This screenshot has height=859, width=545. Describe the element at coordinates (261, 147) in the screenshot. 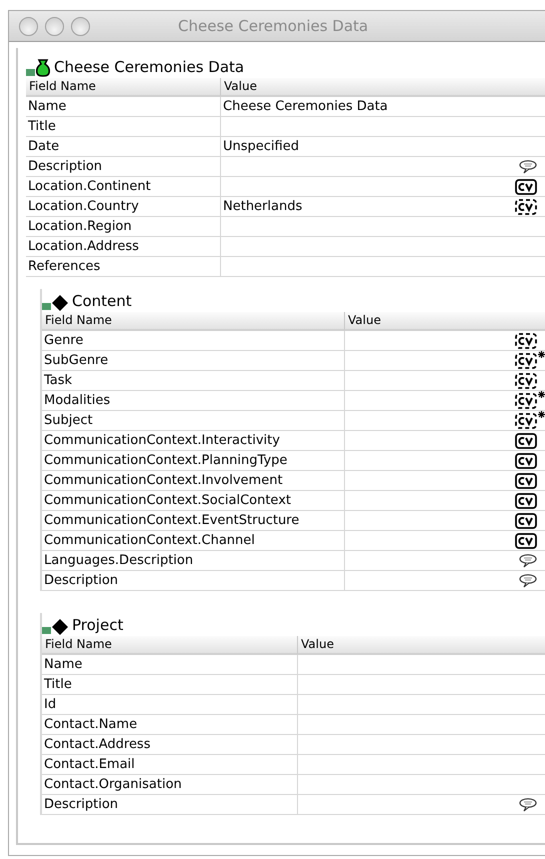

I see `field-value: Unspecified` at that location.